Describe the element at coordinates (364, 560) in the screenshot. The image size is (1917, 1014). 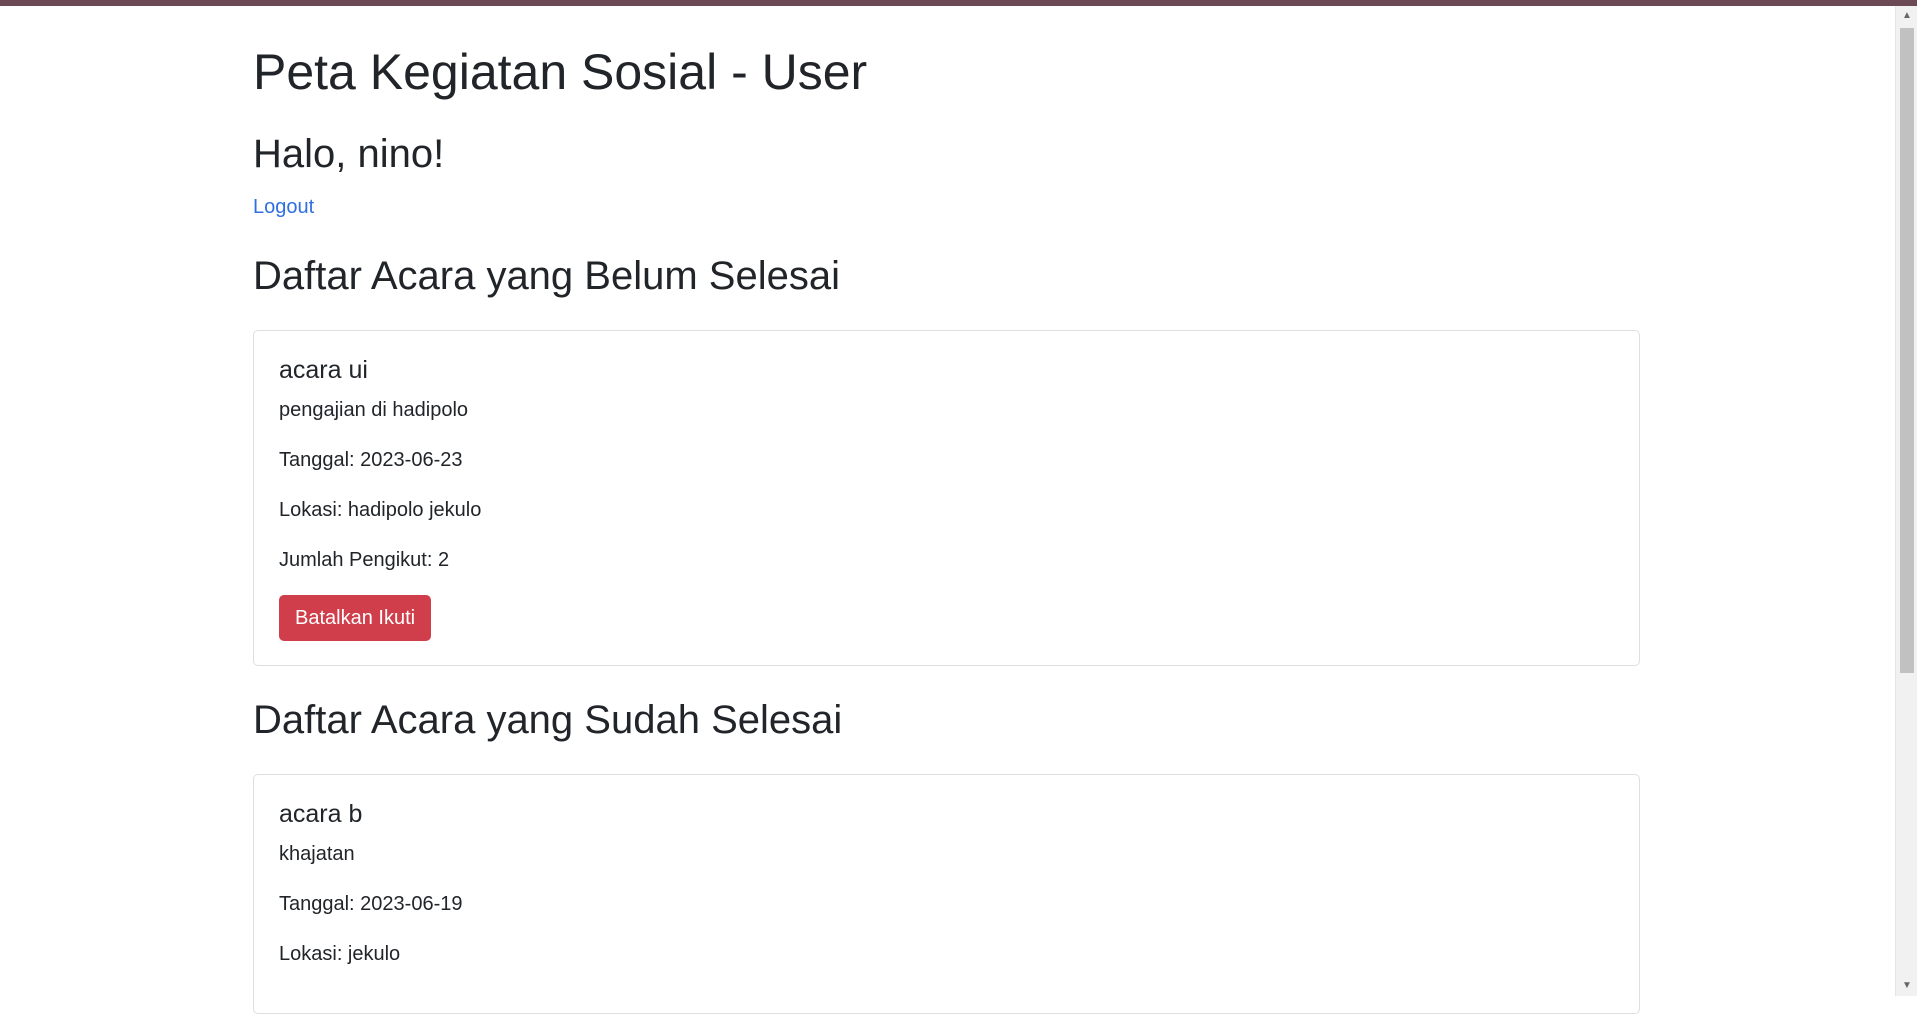
I see `event-followers: Jumlah Pengikut: 2` at that location.